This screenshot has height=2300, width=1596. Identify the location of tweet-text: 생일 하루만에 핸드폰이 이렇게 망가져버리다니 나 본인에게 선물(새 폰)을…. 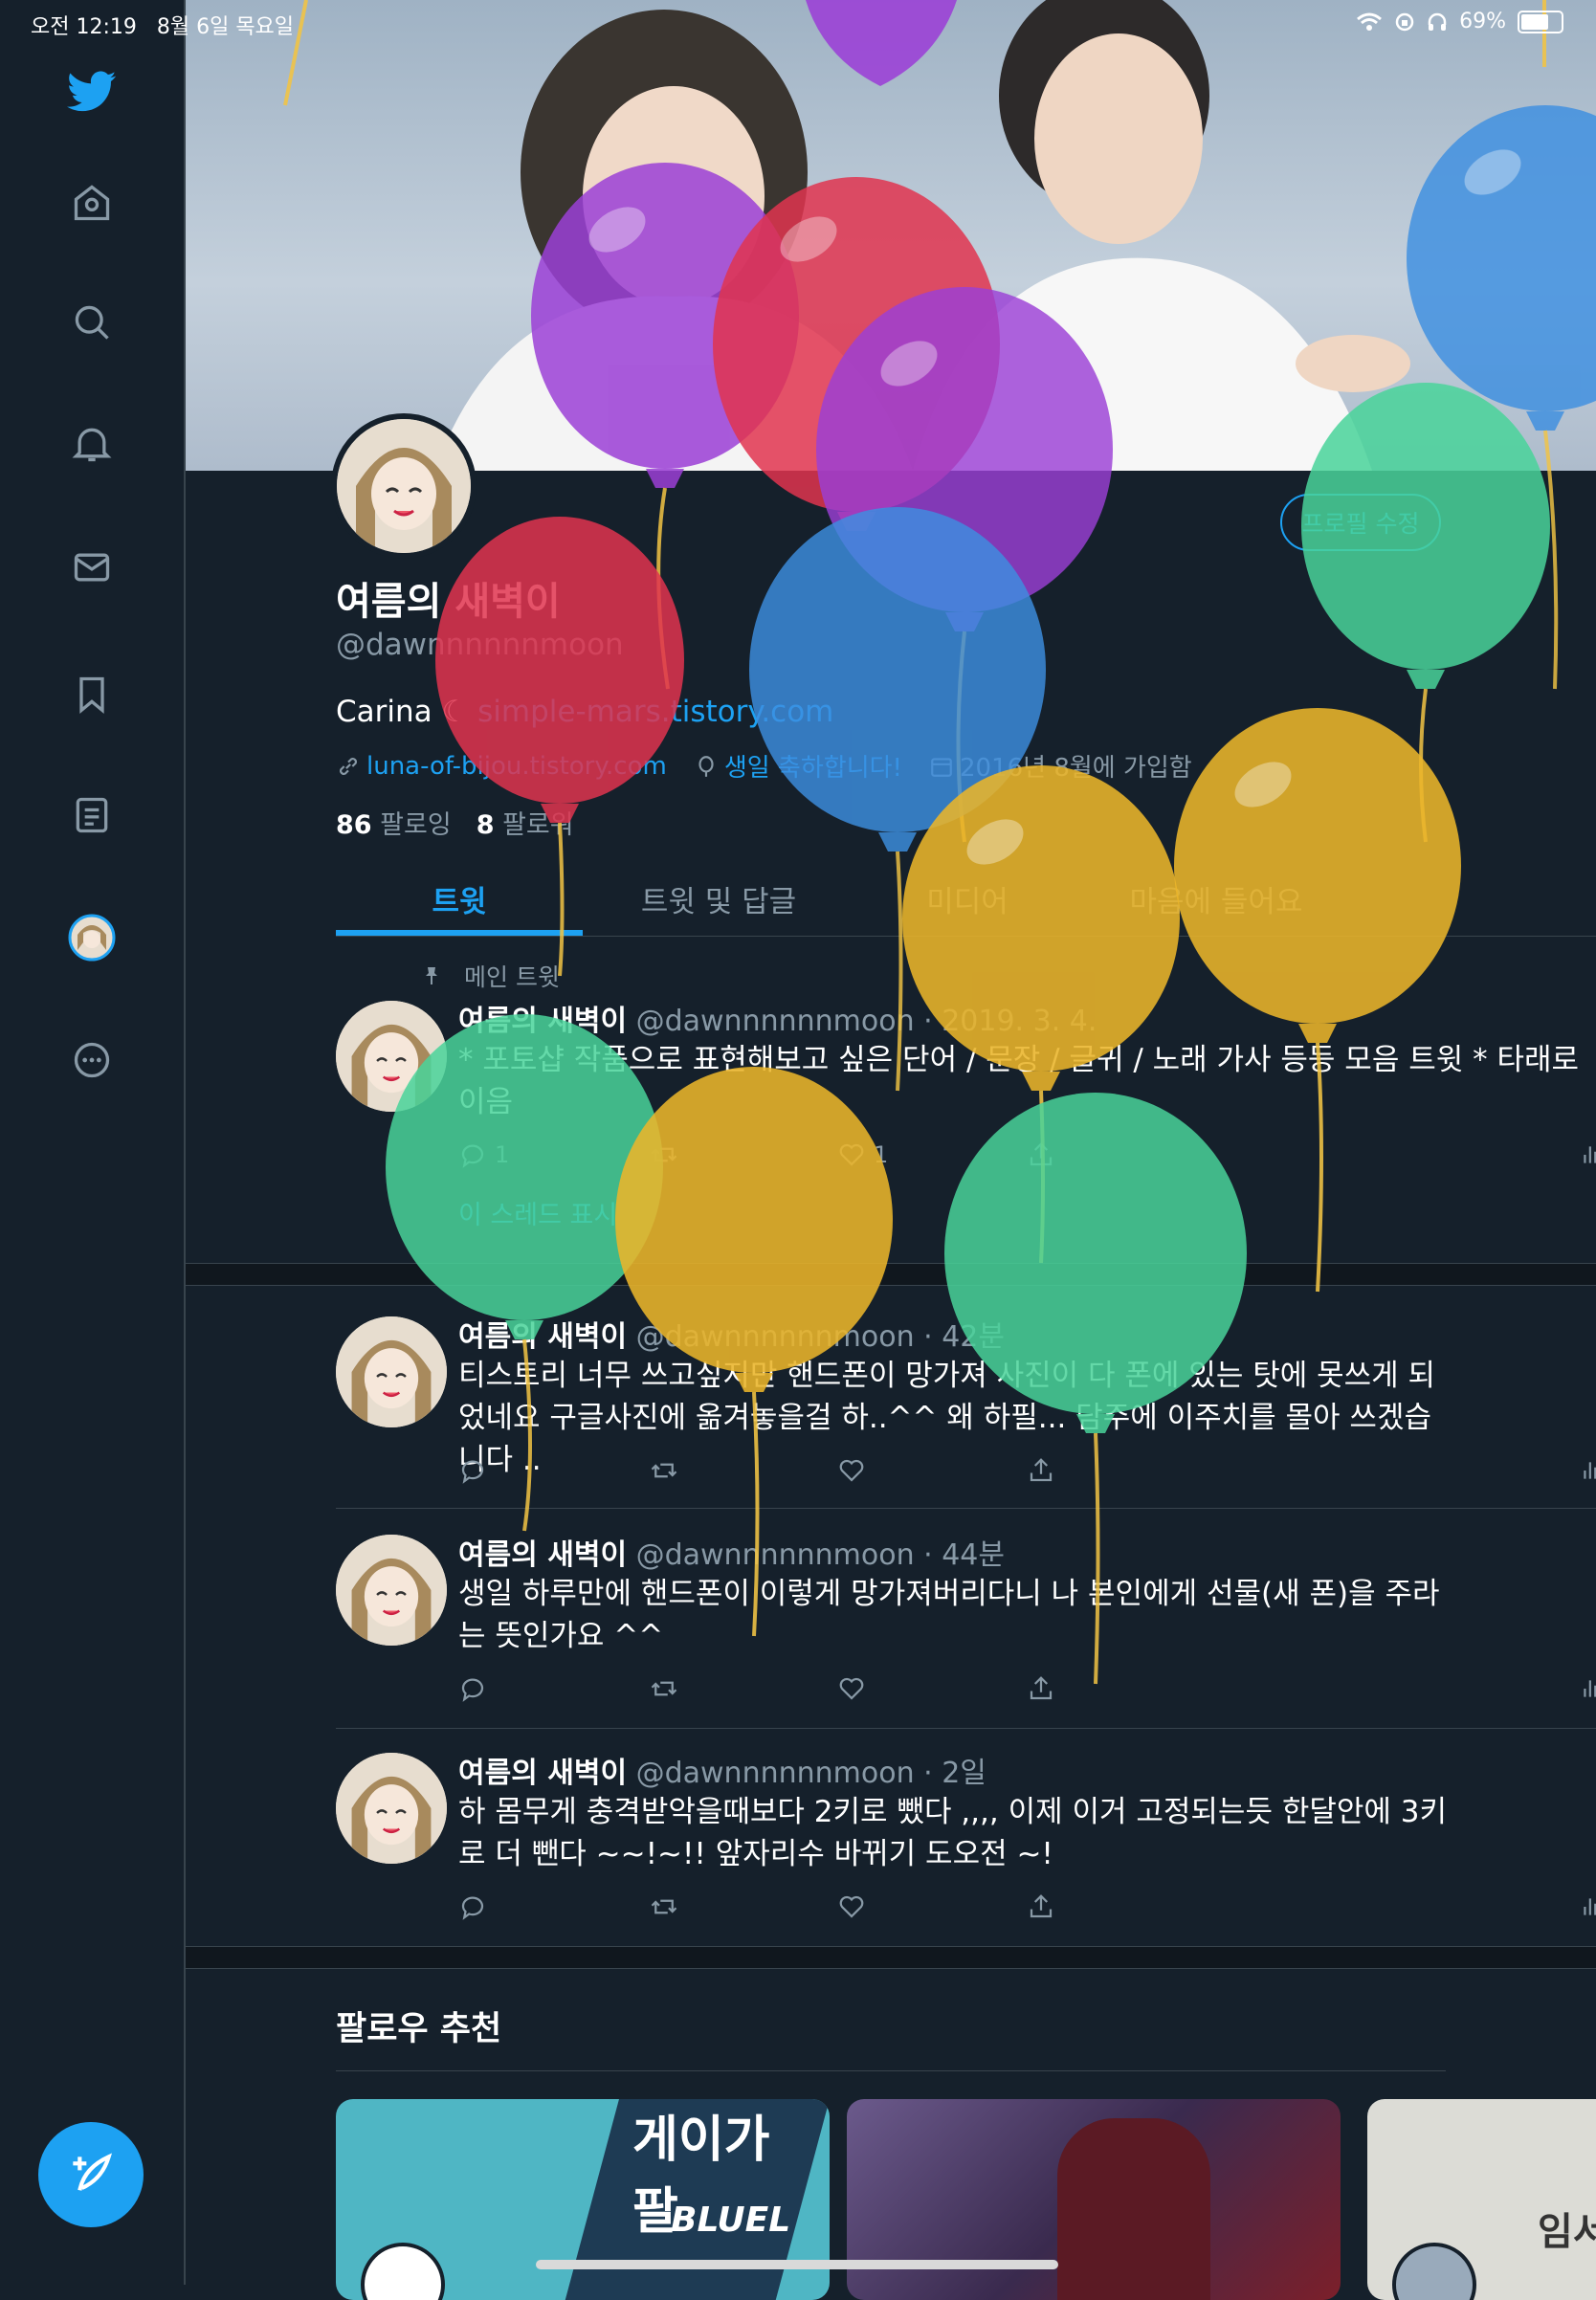
(949, 1615).